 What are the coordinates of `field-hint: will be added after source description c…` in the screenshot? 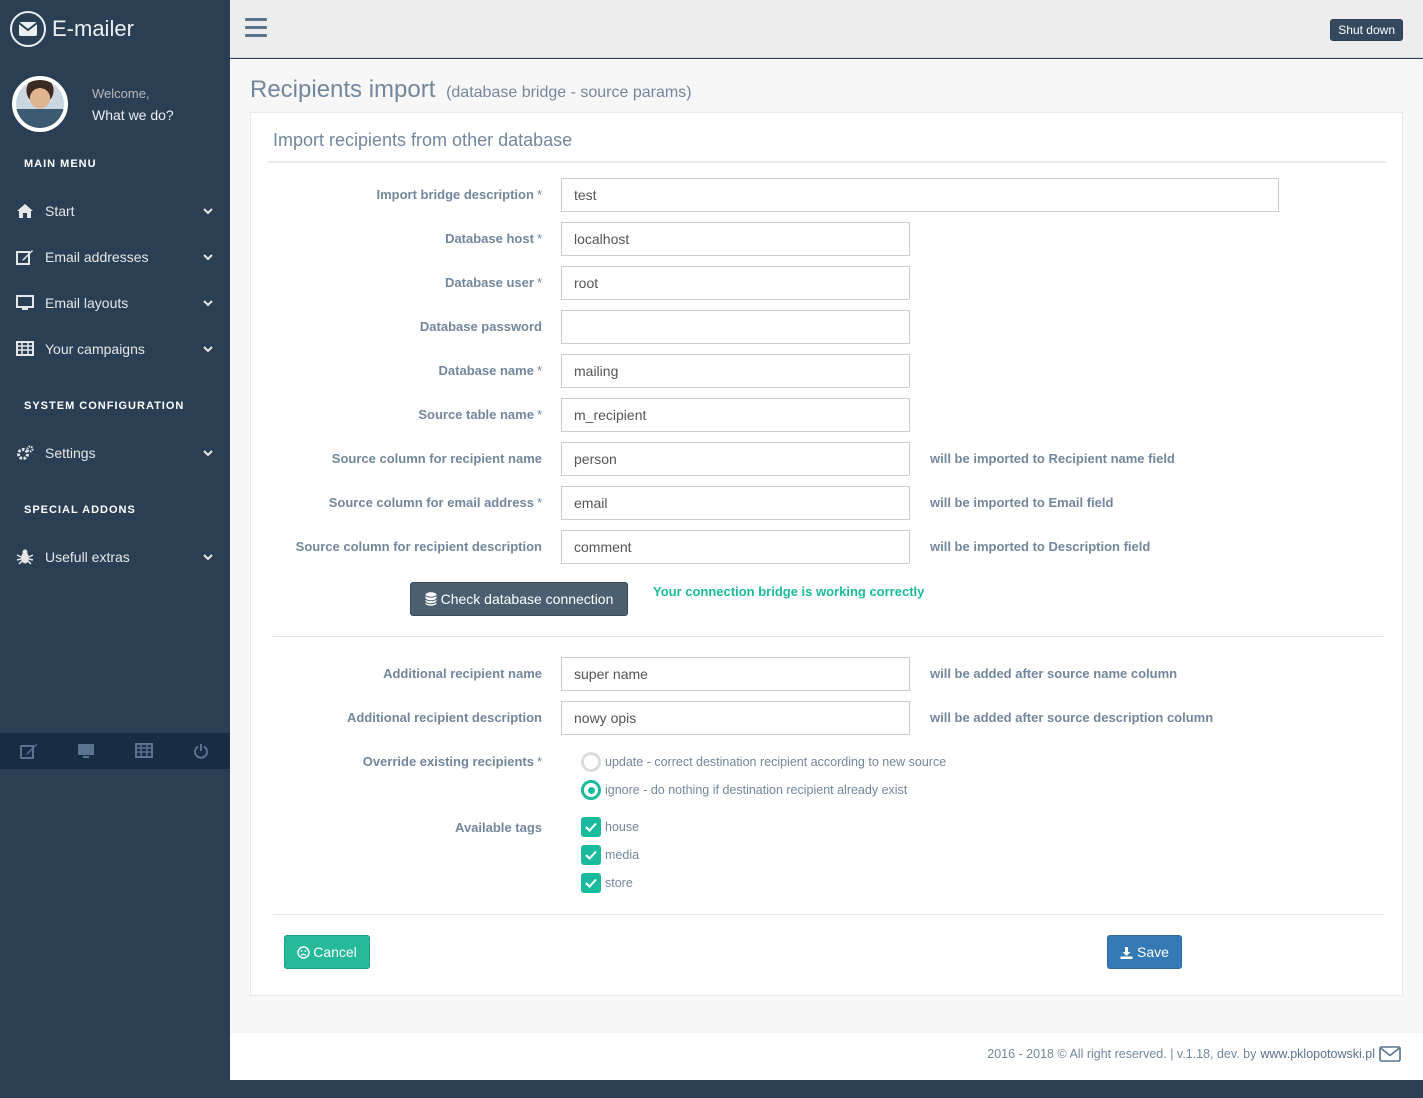 It's located at (1072, 717).